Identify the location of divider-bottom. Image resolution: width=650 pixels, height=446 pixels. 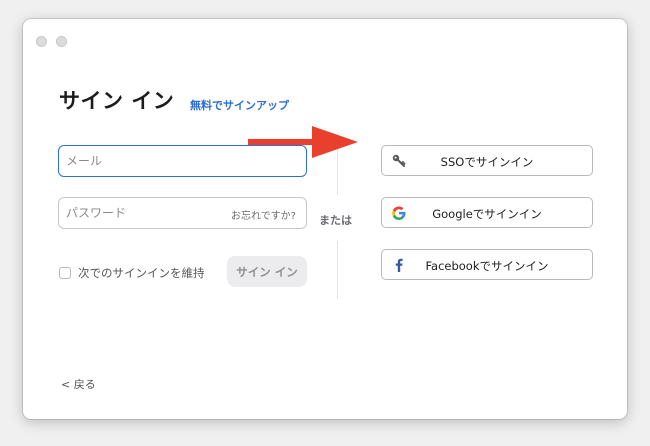
(337, 270).